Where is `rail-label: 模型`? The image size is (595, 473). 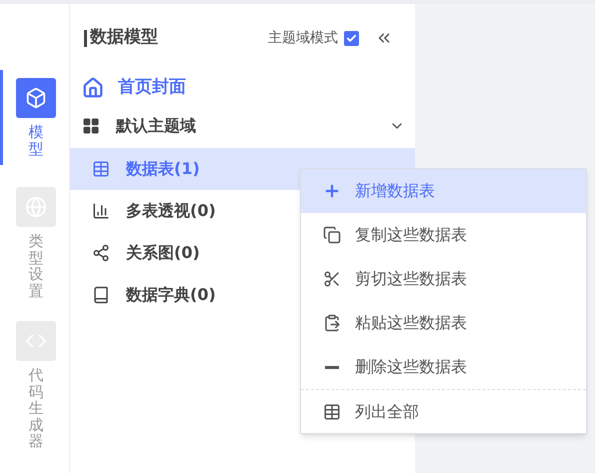 rail-label: 模型 is located at coordinates (36, 140).